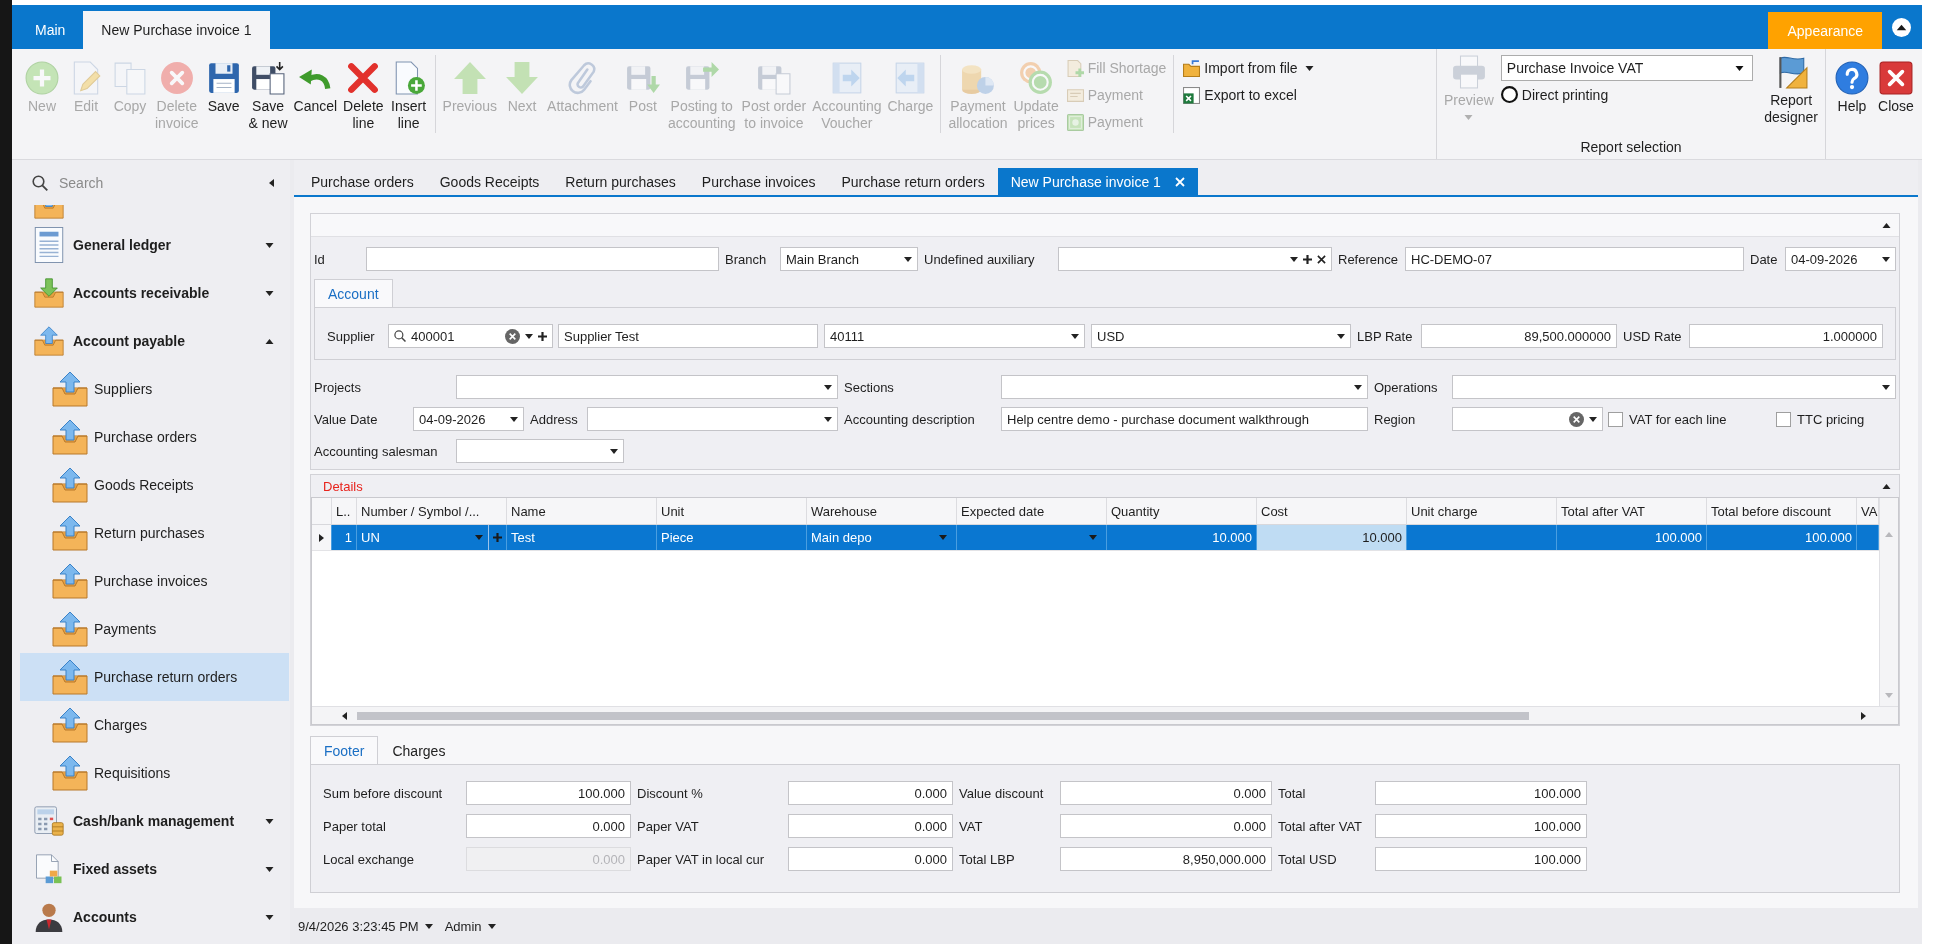 This screenshot has height=944, width=1938. Describe the element at coordinates (1852, 88) in the screenshot. I see `ribbon-button: Help` at that location.